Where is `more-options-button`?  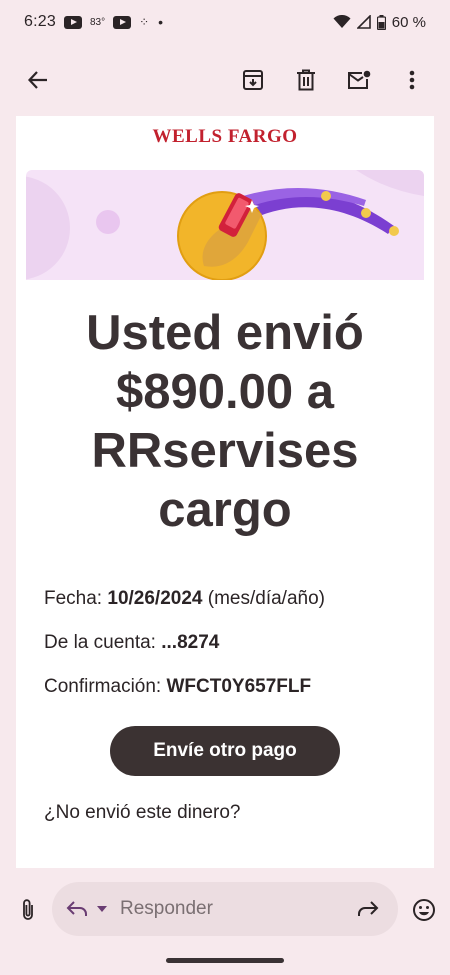
more-options-button is located at coordinates (412, 80).